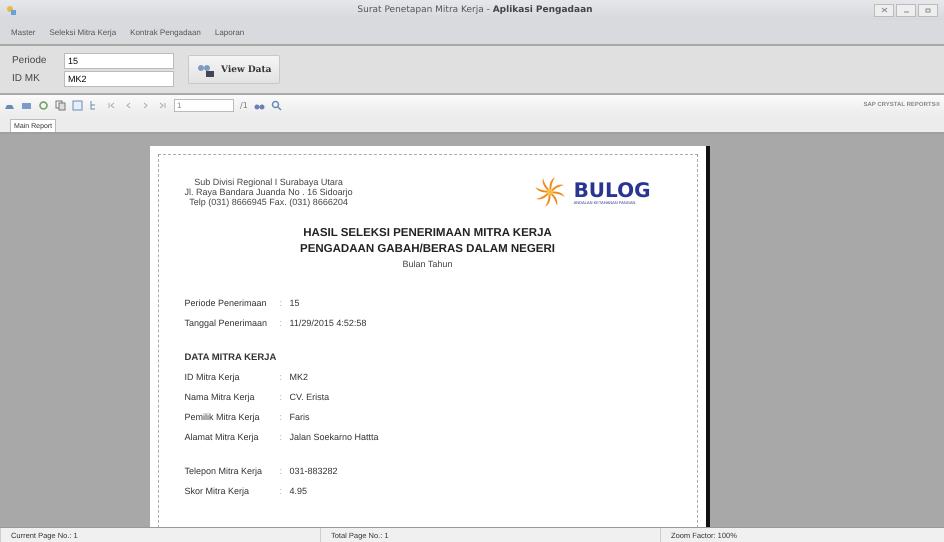  Describe the element at coordinates (335, 437) in the screenshot. I see `field-value: Jalan Soekarno Hattta` at that location.